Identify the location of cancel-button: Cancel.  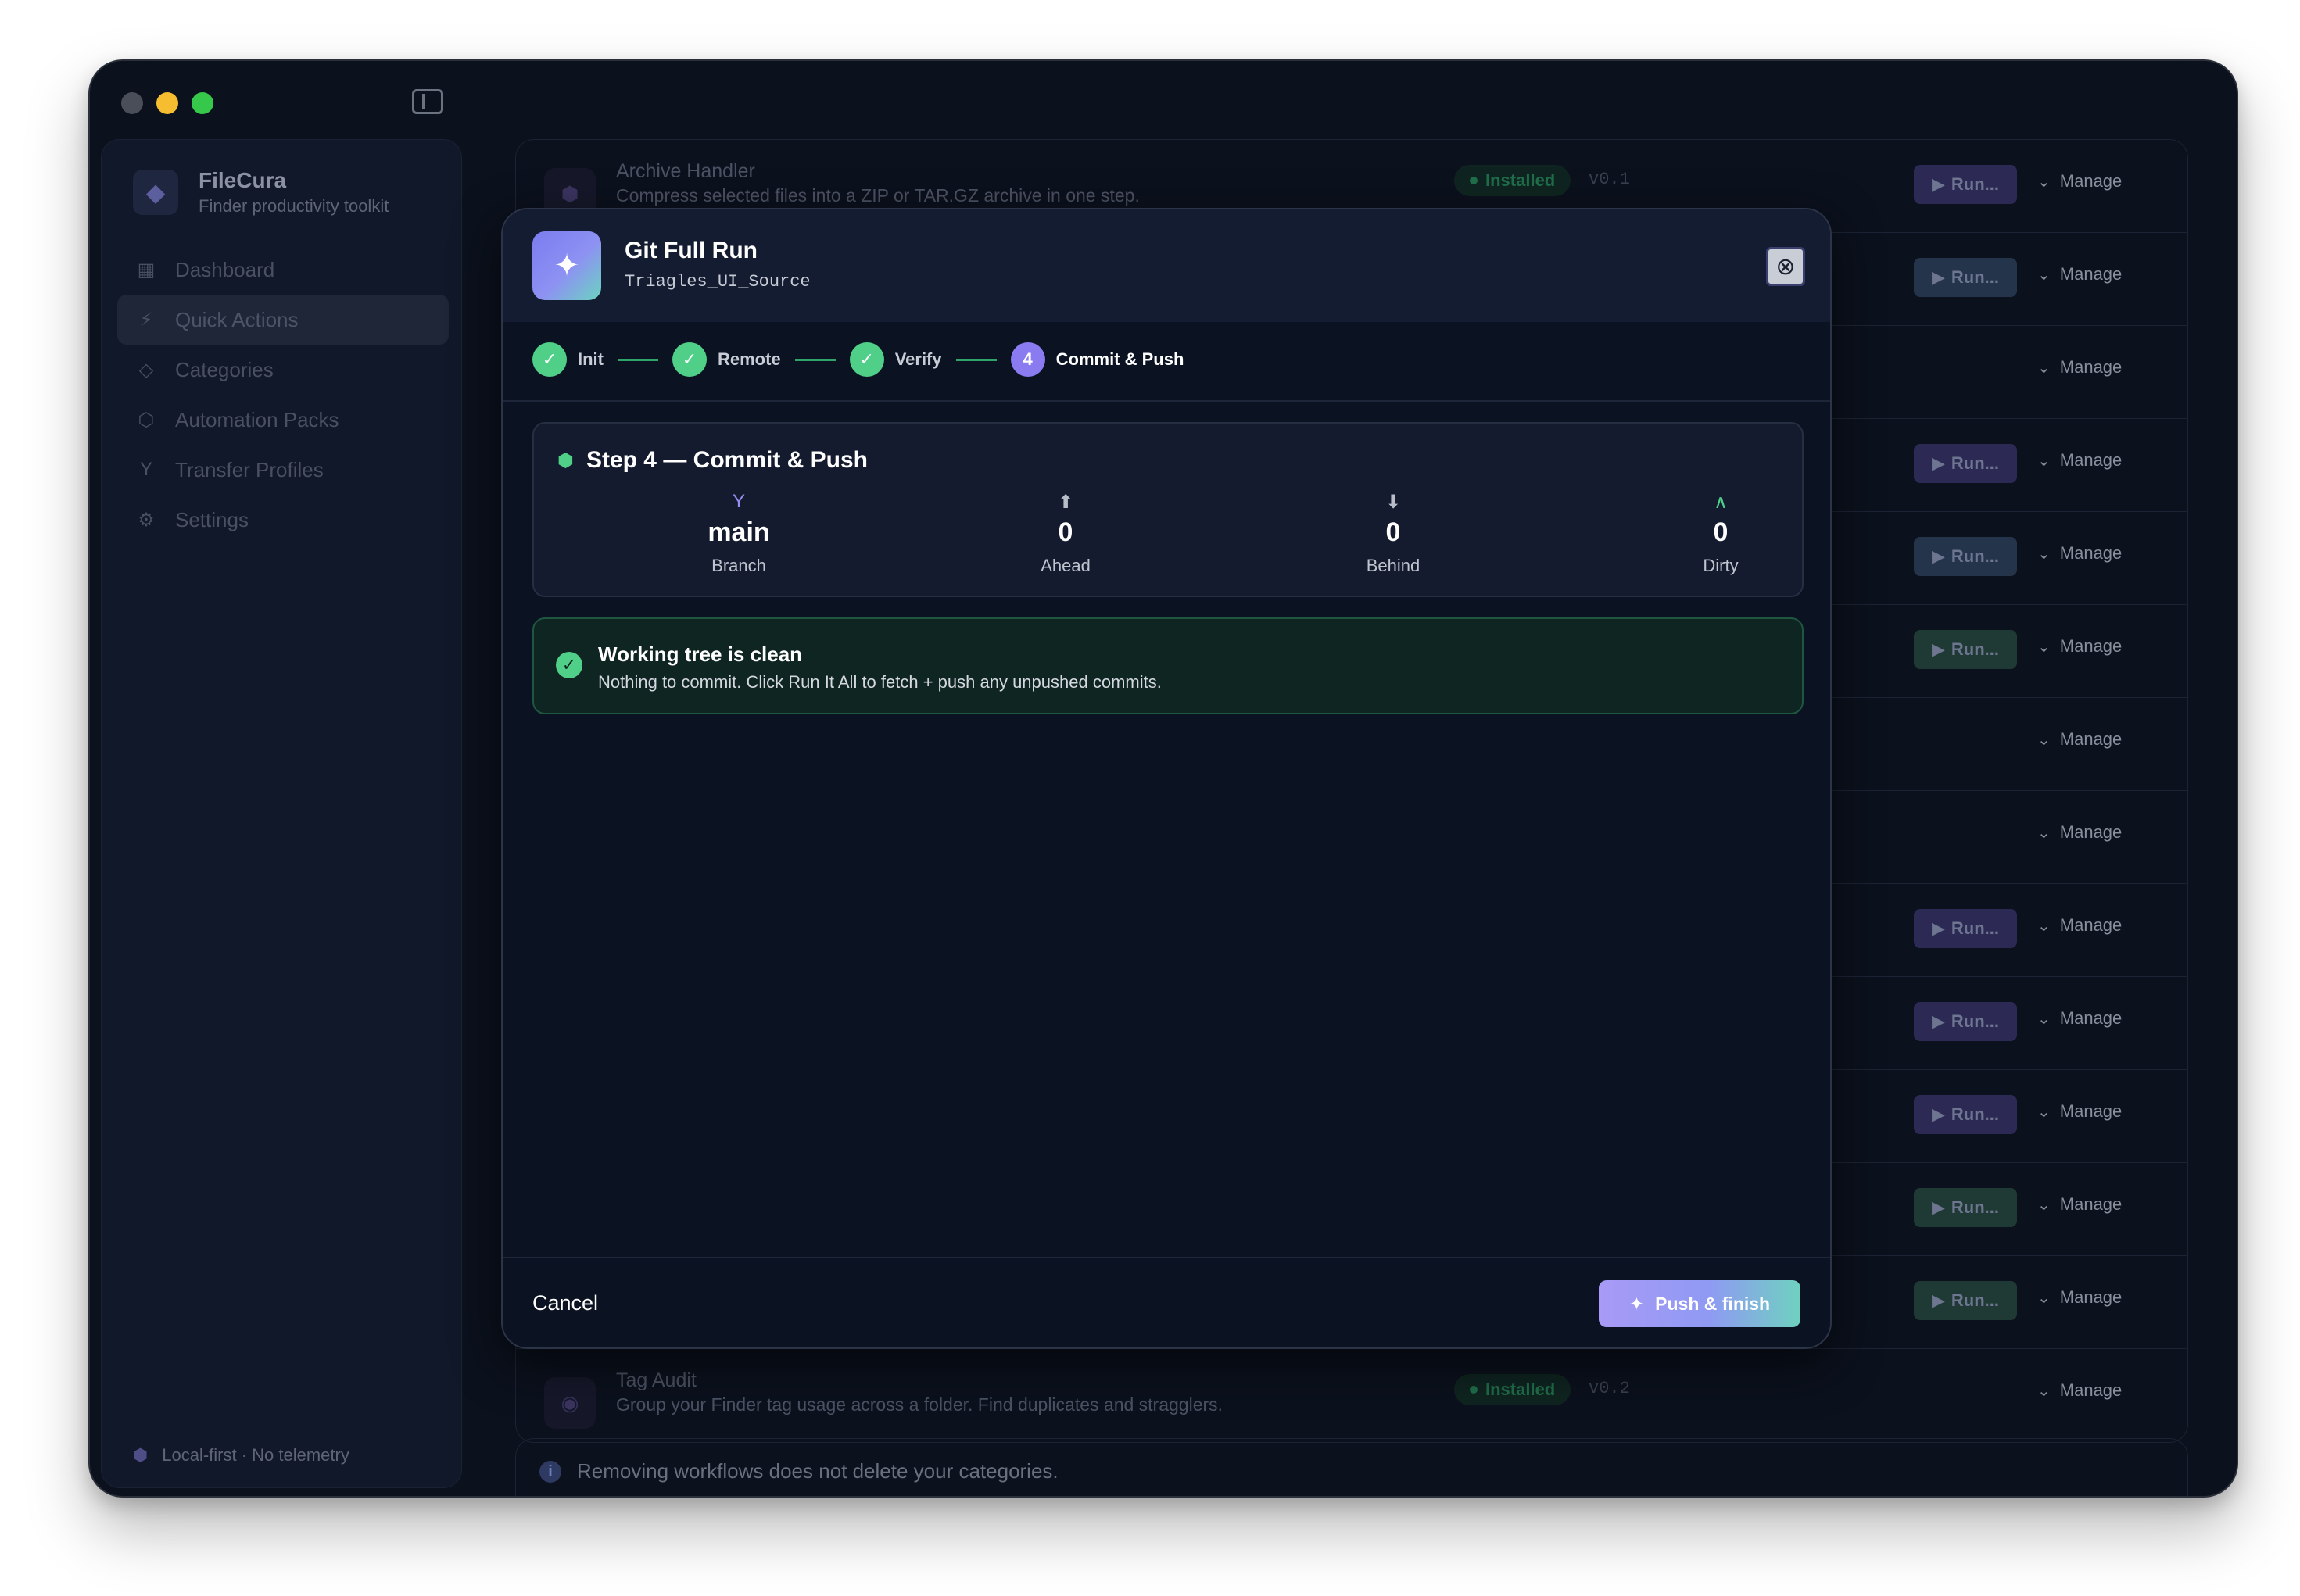
(565, 1303).